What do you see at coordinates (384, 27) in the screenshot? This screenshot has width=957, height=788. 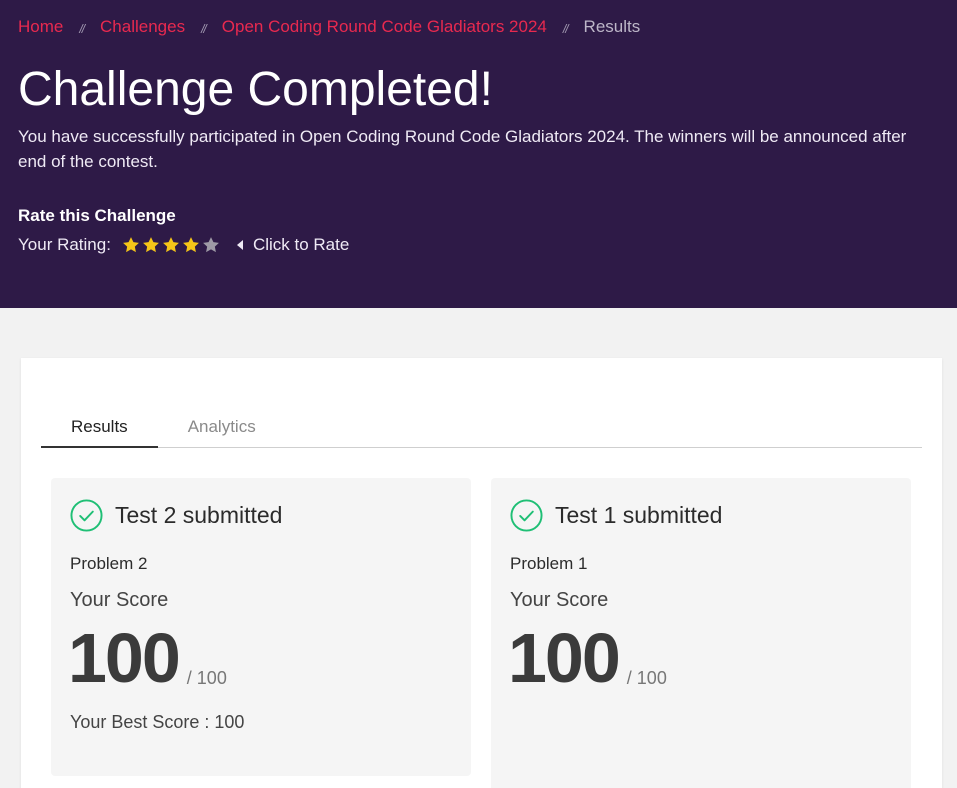 I see `breadcrumb-challenge-link: Open Coding Round Code Gladiators 2024` at bounding box center [384, 27].